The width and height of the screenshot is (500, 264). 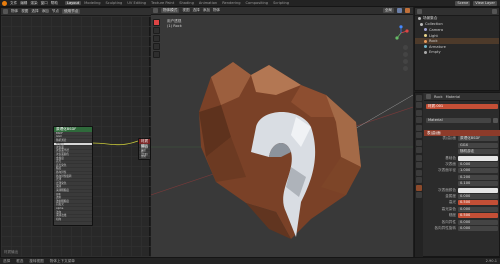 What do you see at coordinates (405, 54) in the screenshot?
I see `pan-icon` at bounding box center [405, 54].